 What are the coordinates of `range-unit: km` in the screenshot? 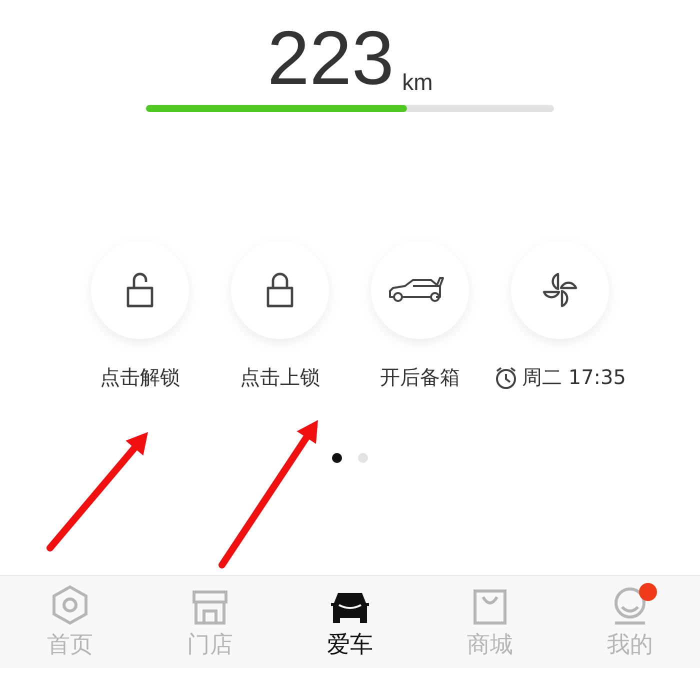 It's located at (417, 82).